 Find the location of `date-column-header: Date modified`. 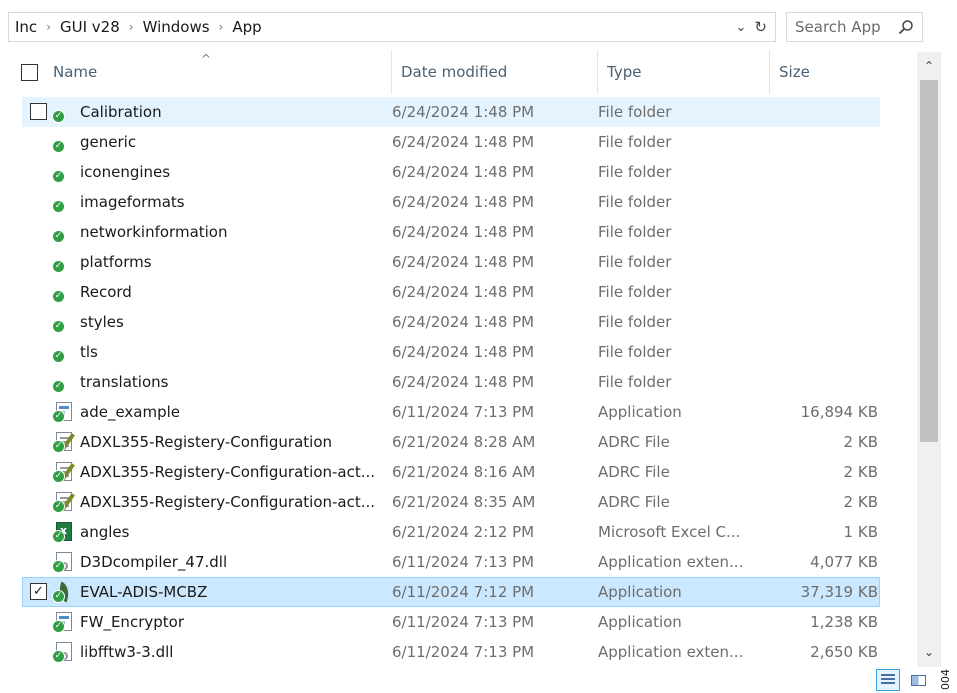

date-column-header: Date modified is located at coordinates (495, 72).